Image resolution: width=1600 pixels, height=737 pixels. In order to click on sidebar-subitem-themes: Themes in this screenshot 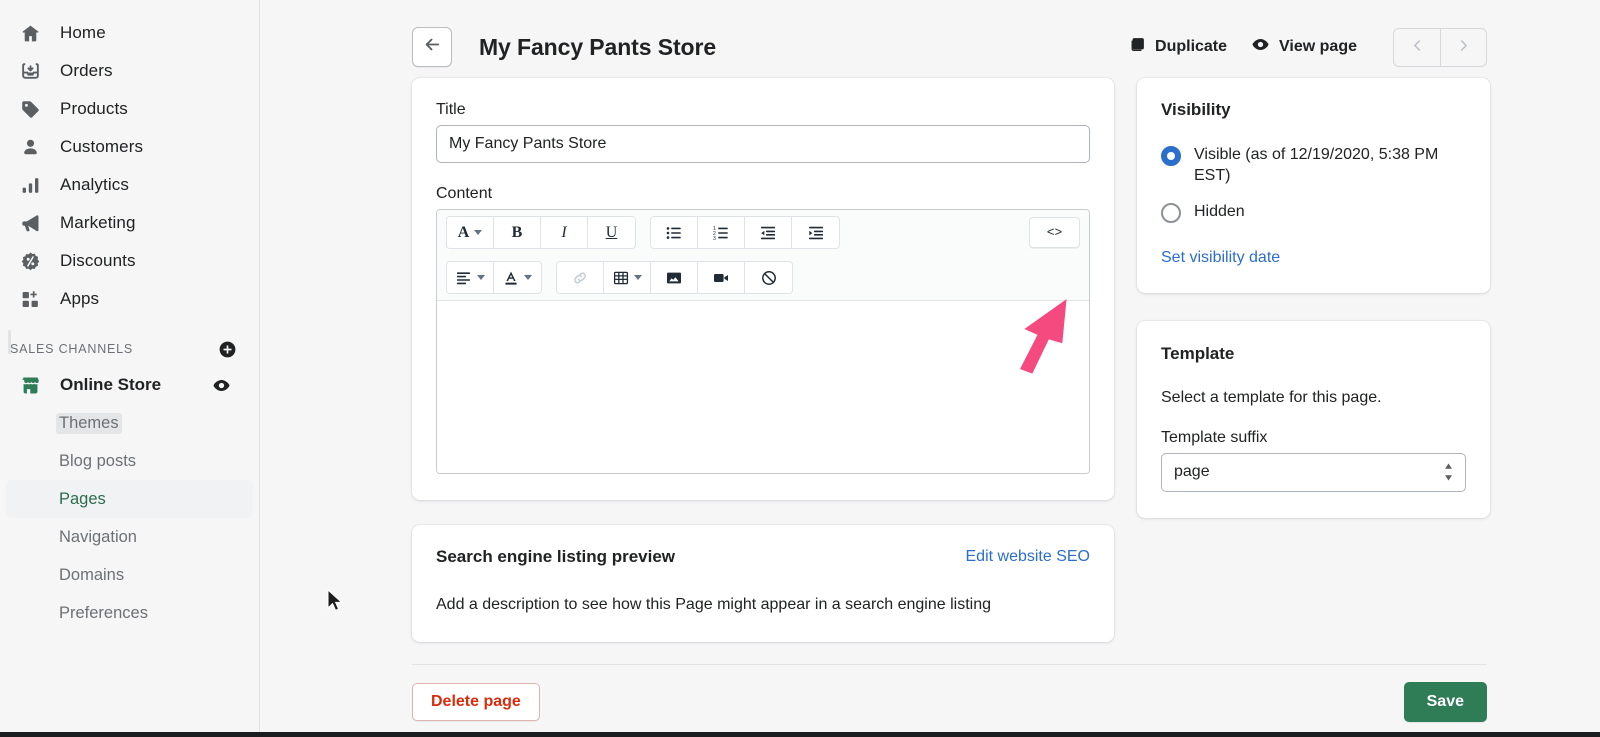, I will do `click(129, 423)`.